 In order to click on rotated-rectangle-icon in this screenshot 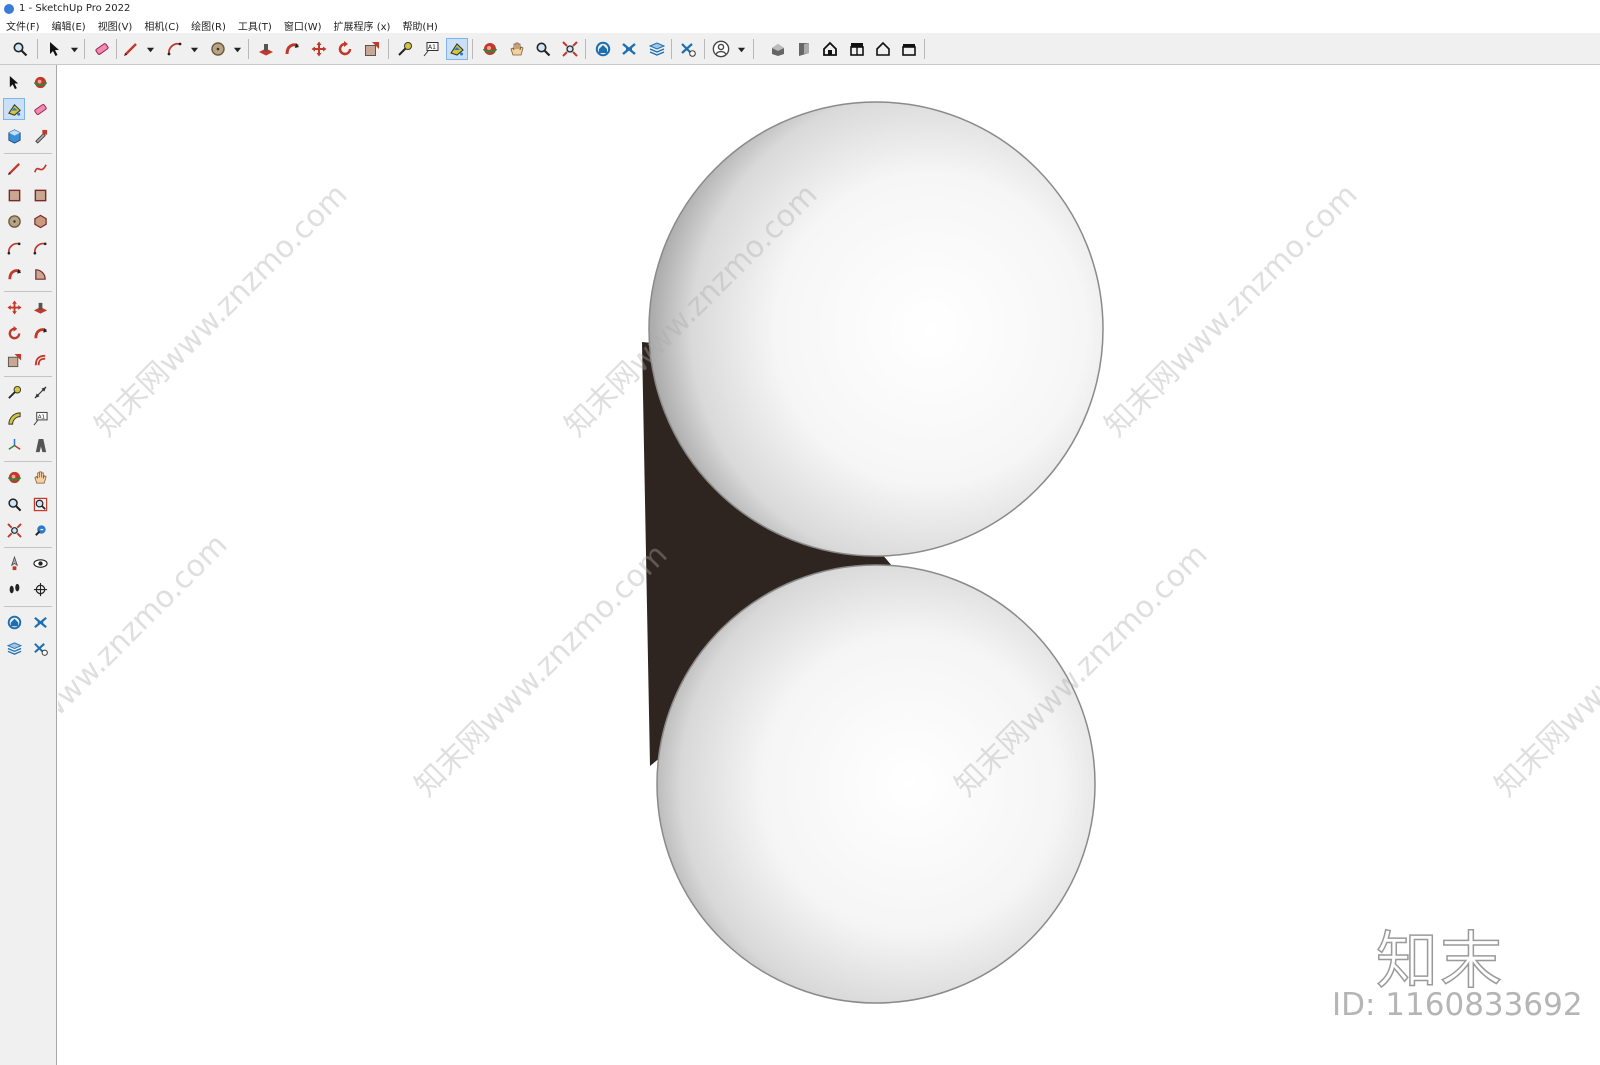, I will do `click(40, 195)`.